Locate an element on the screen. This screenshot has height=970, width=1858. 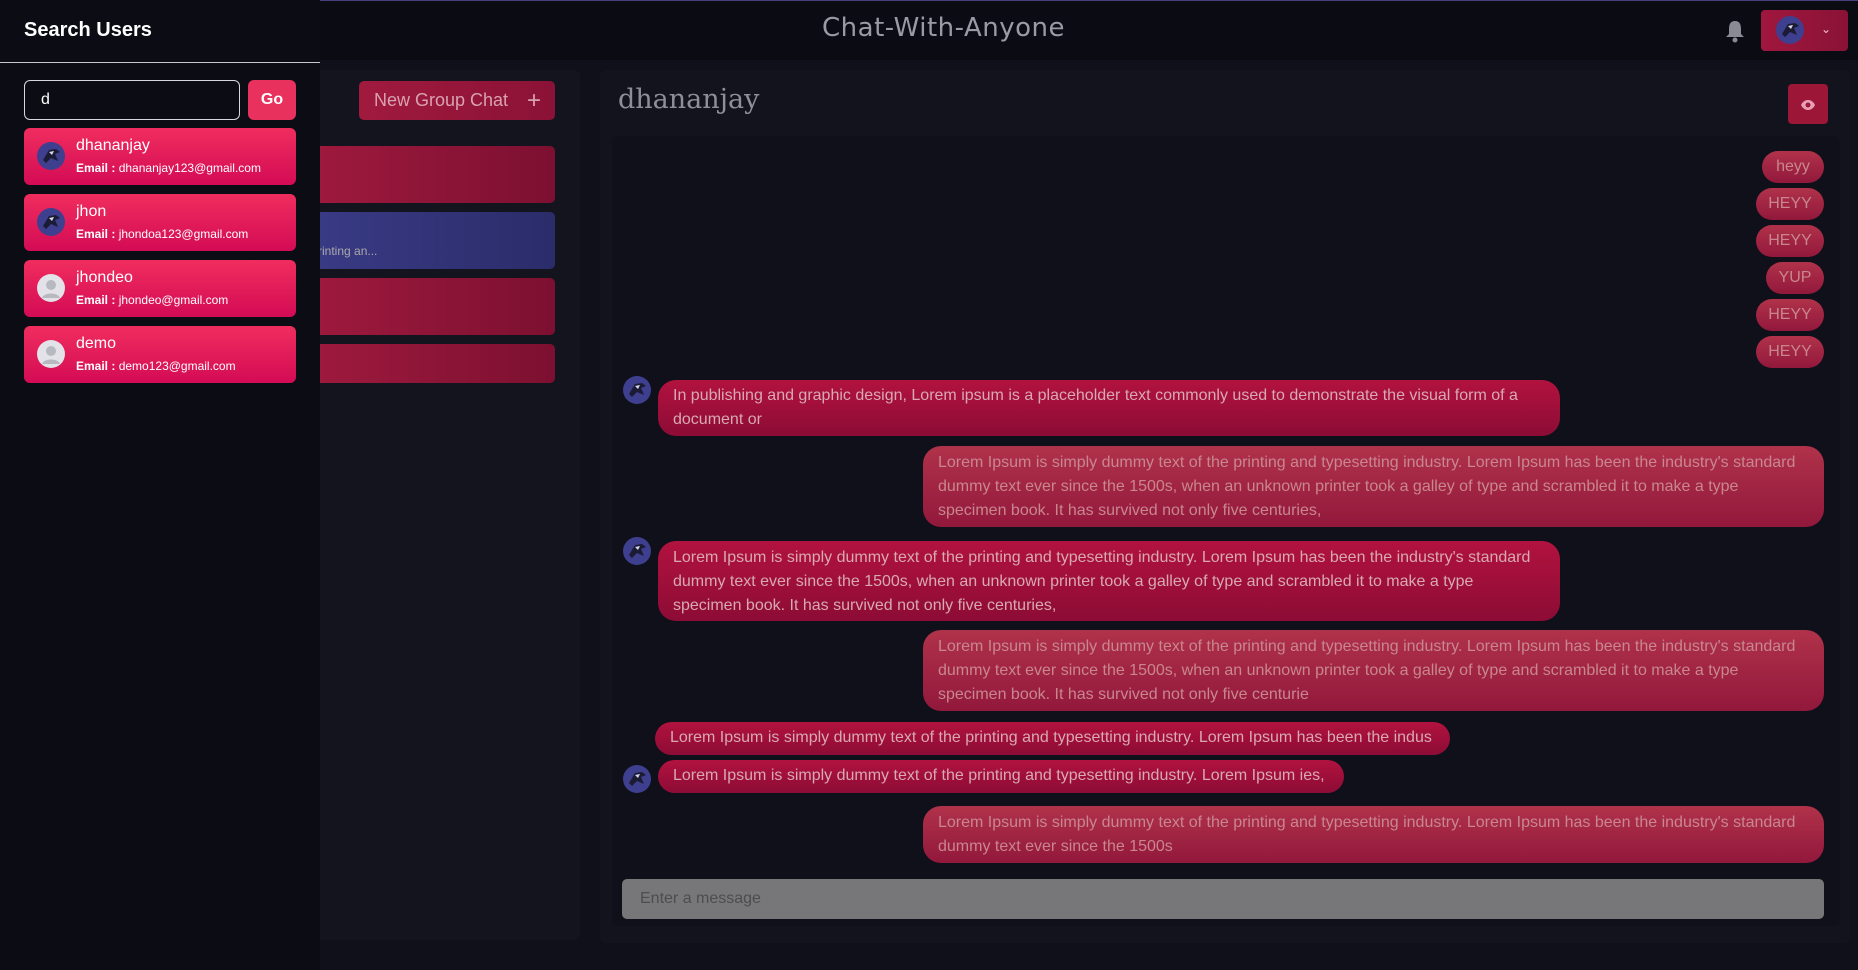
eye-icon is located at coordinates (1808, 106).